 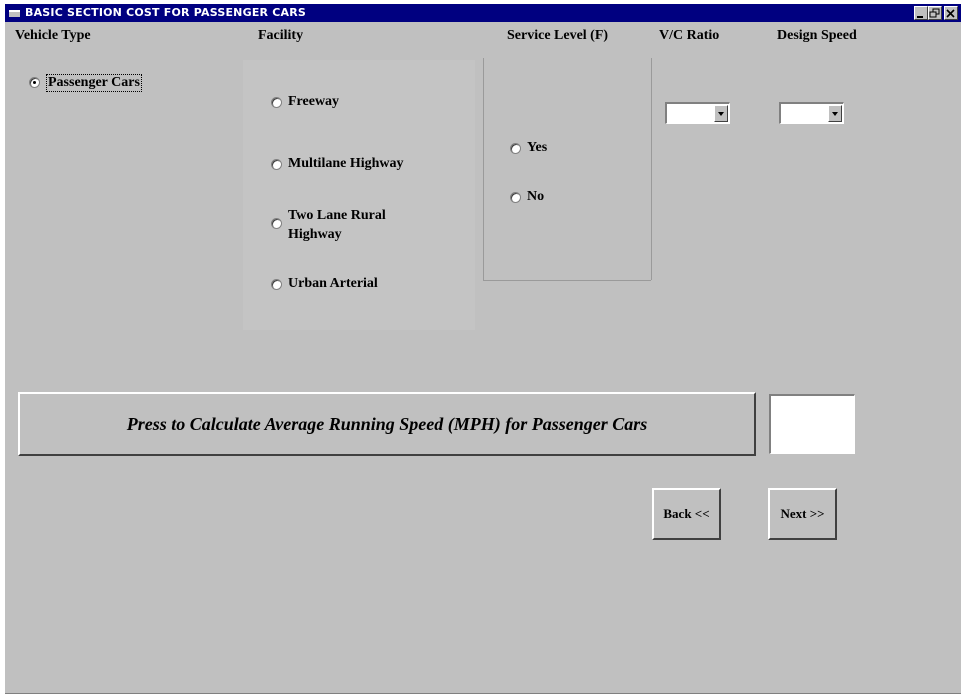 I want to click on vc-ratio-dropdown-arrow-icon, so click(x=721, y=113).